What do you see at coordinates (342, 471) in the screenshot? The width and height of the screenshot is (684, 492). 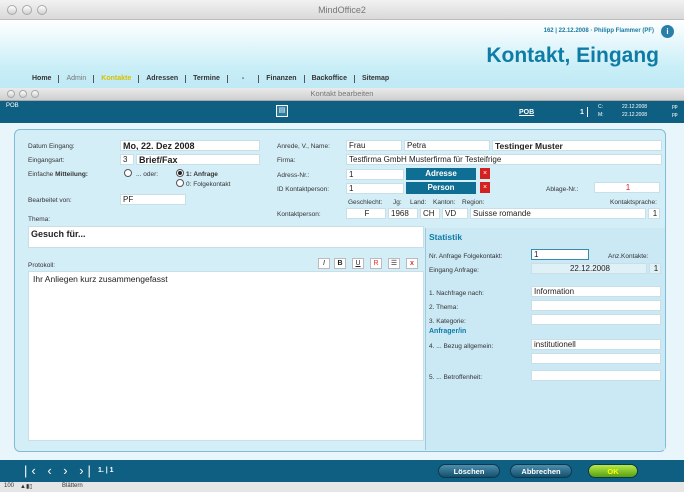 I see `navigation-footer: |‹ ‹ › ›| 1. | 1 Löschen Abbrechen OK` at bounding box center [342, 471].